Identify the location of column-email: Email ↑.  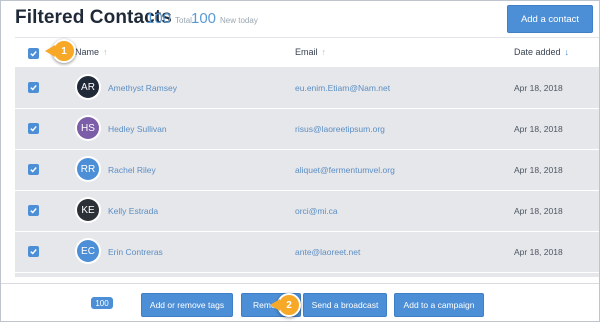
(310, 52).